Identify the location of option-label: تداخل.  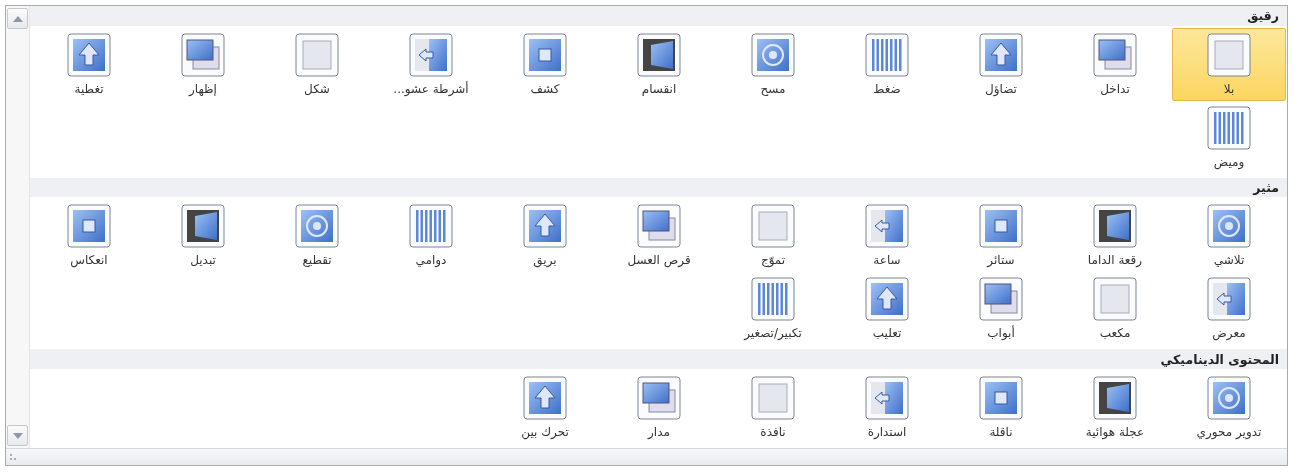
(1115, 88).